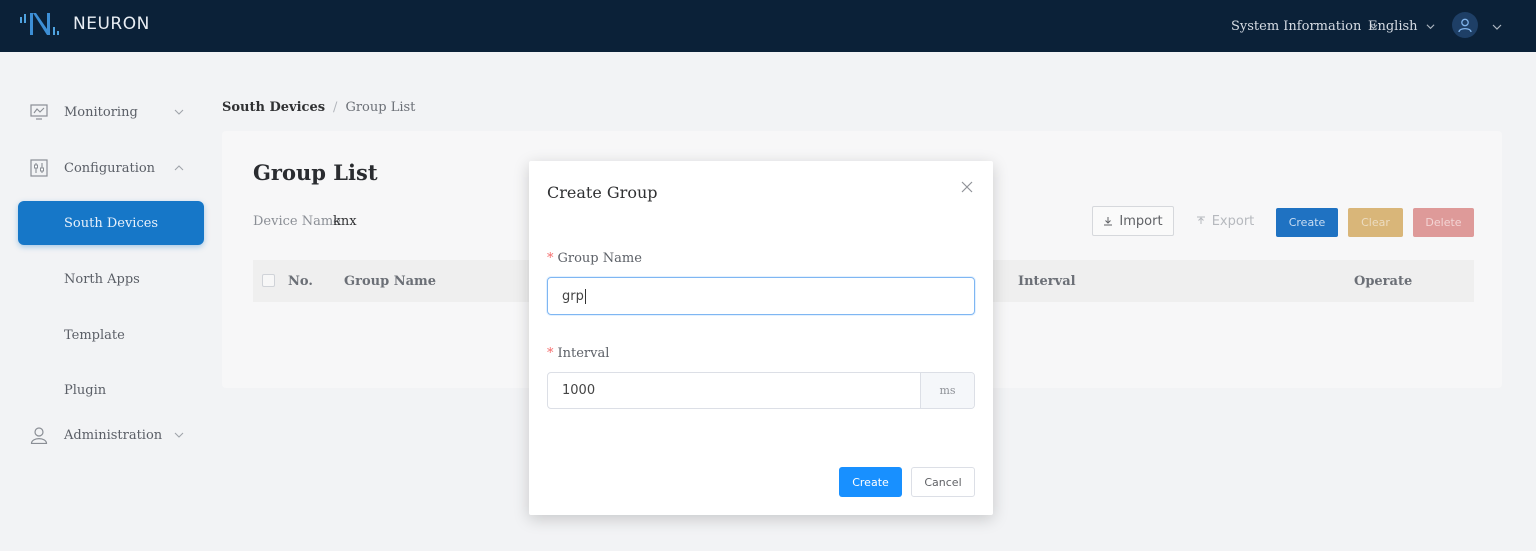 The image size is (1536, 551). I want to click on text-caret, so click(585, 296).